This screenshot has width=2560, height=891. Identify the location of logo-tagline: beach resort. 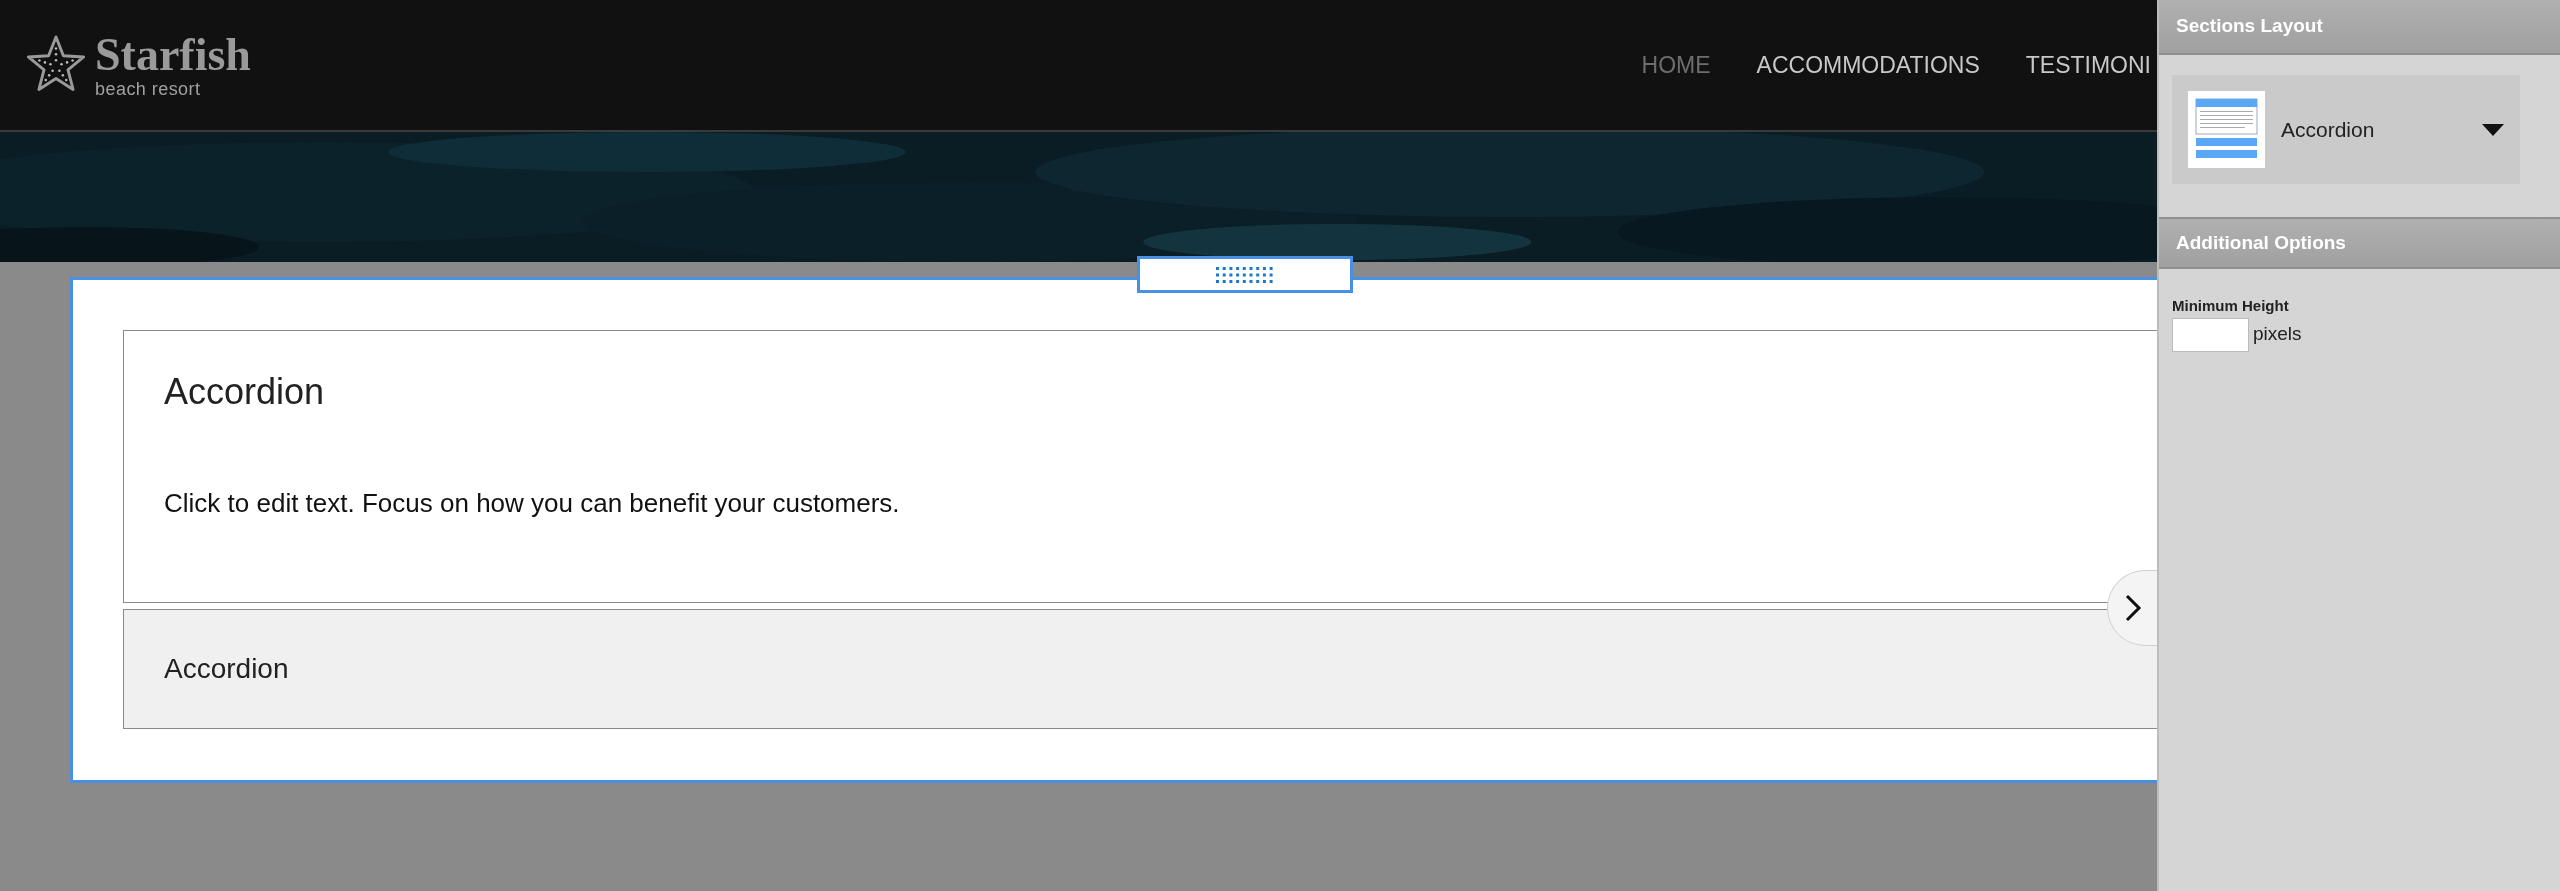
(148, 89).